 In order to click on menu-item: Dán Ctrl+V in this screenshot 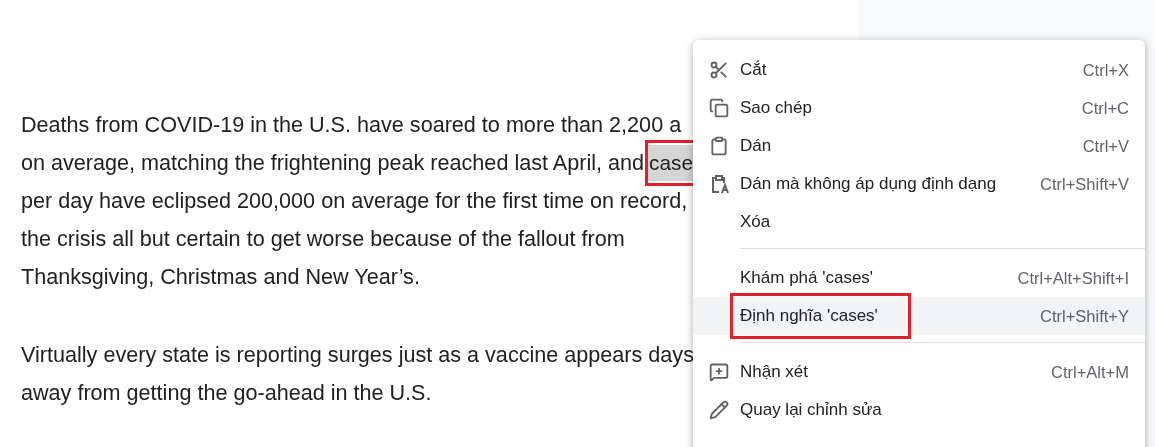, I will do `click(919, 146)`.